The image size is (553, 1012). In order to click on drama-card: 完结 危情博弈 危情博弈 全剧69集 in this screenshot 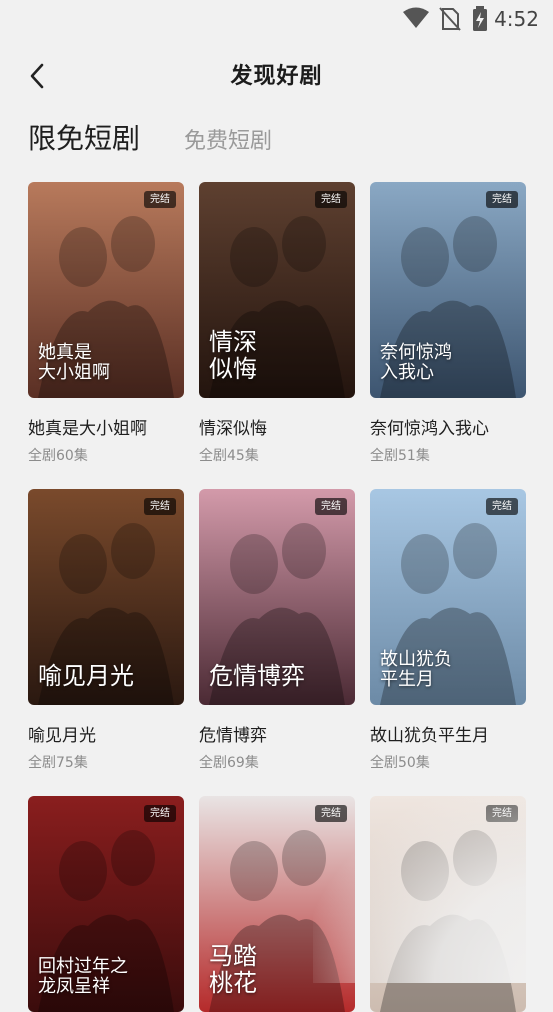, I will do `click(277, 630)`.